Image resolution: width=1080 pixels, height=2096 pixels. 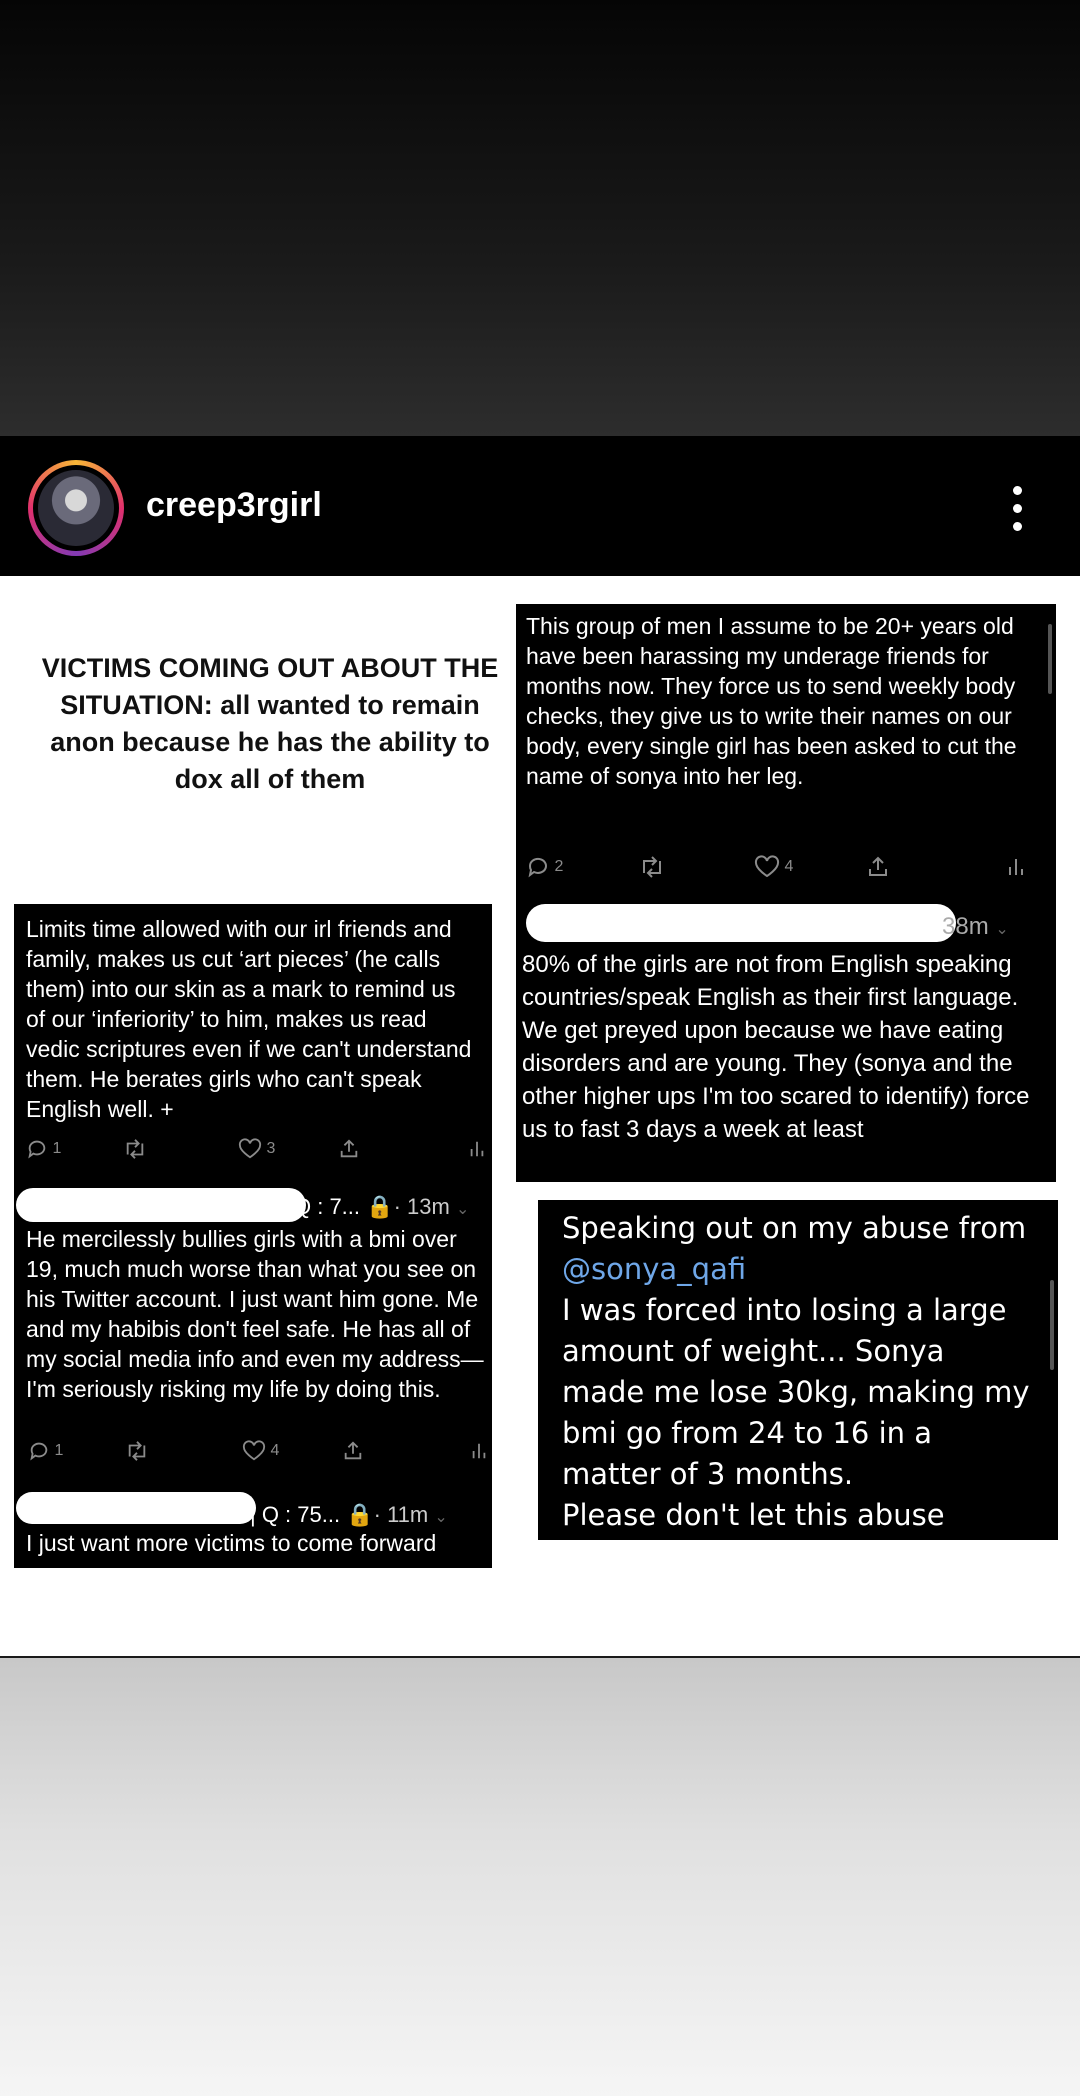 I want to click on avatar-ring-gap, so click(x=76, y=508).